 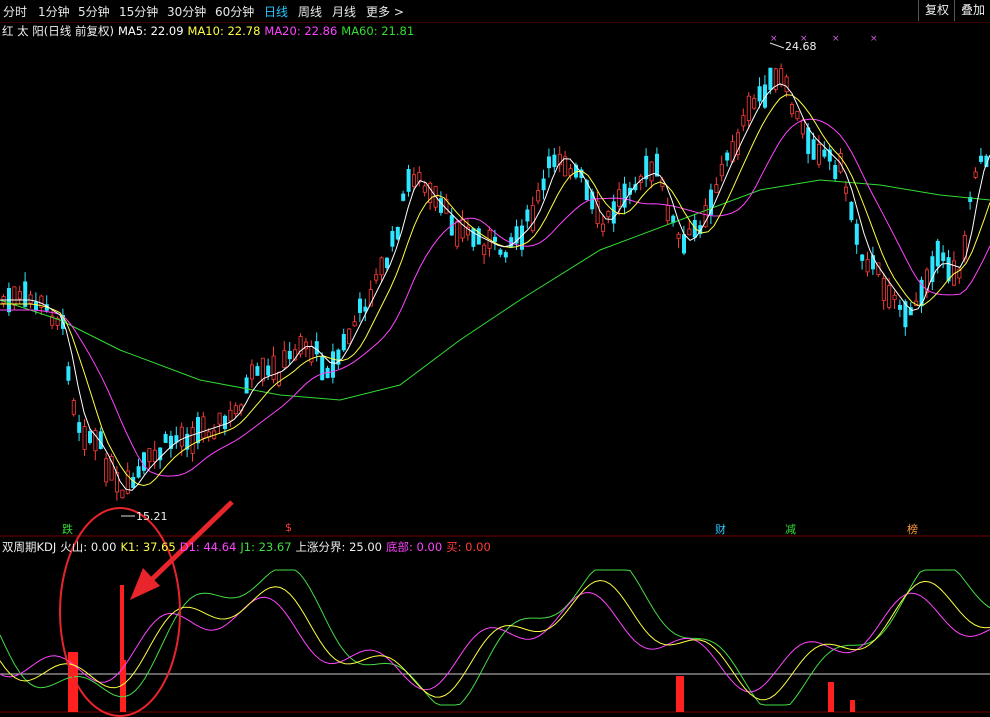 I want to click on kdj-k1: K1: 37.65, so click(x=148, y=547).